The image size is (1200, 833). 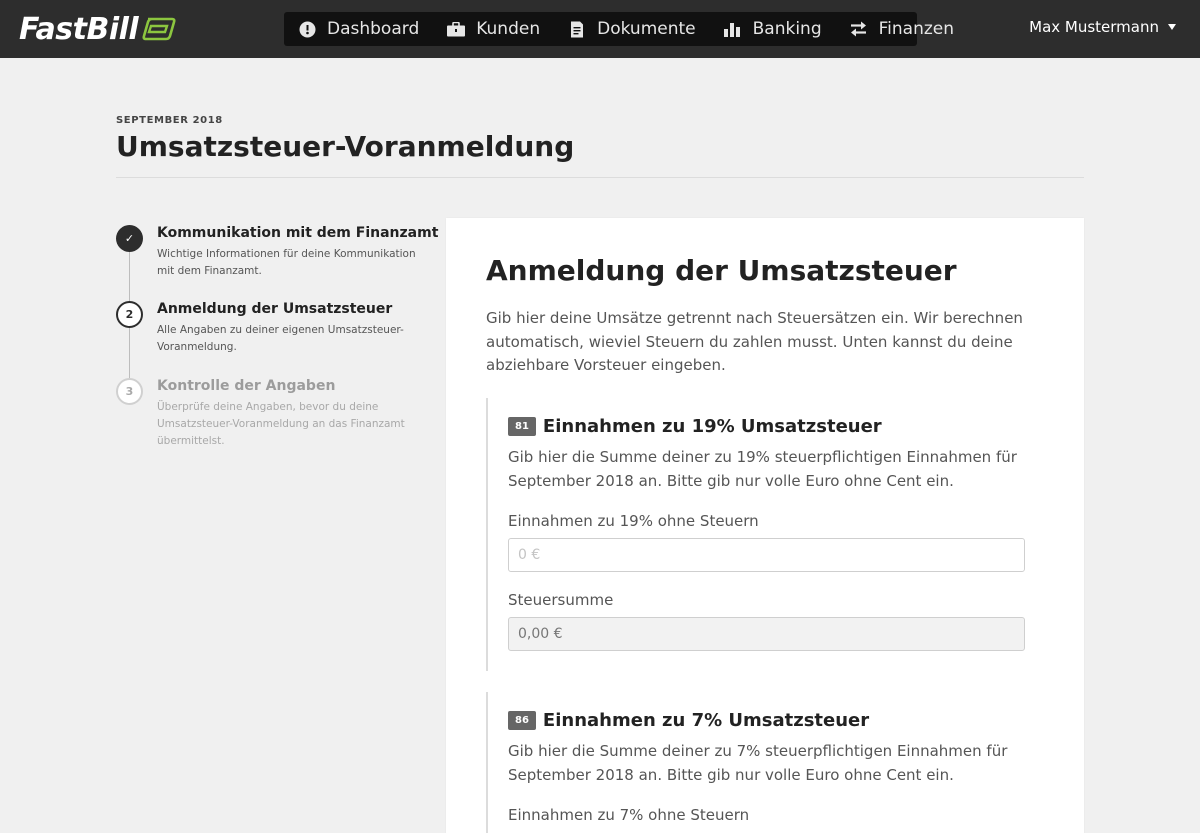 What do you see at coordinates (297, 233) in the screenshot?
I see `step-1-title: Kommunikation mit dem Finanzamt` at bounding box center [297, 233].